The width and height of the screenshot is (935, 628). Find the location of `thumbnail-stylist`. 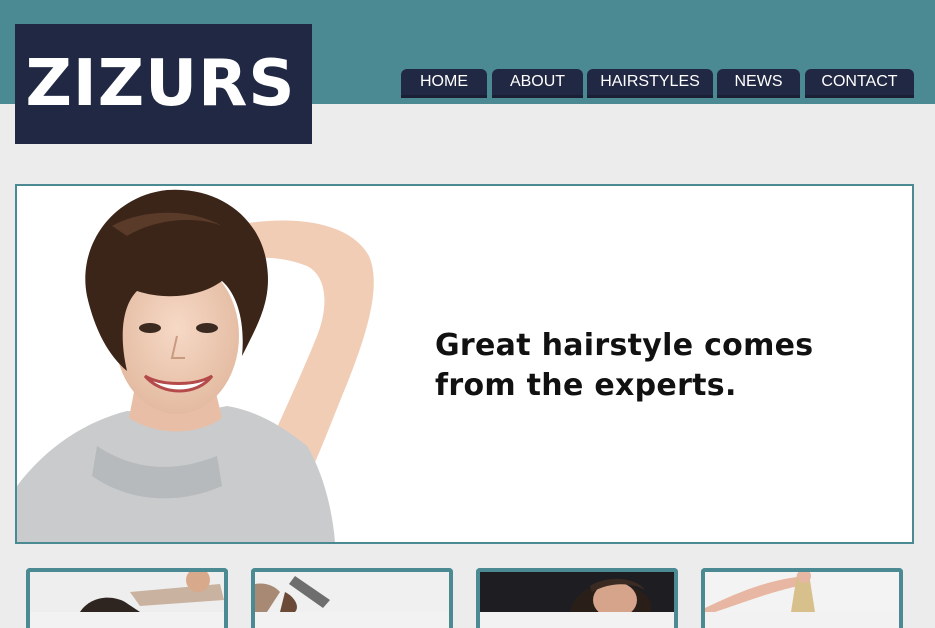

thumbnail-stylist is located at coordinates (577, 598).